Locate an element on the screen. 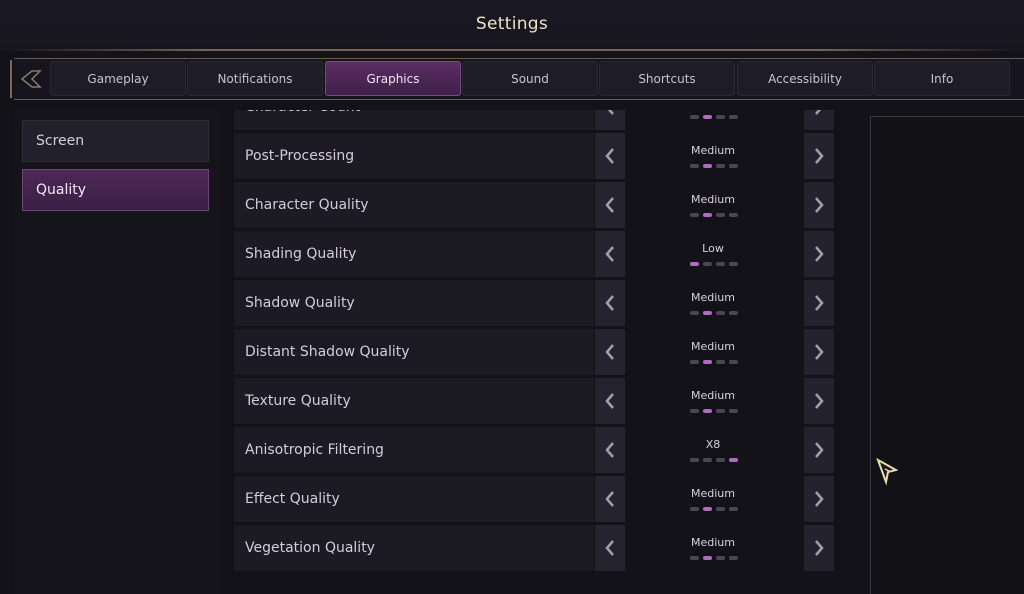 This screenshot has height=594, width=1024. tab-graphics: Graphics is located at coordinates (393, 78).